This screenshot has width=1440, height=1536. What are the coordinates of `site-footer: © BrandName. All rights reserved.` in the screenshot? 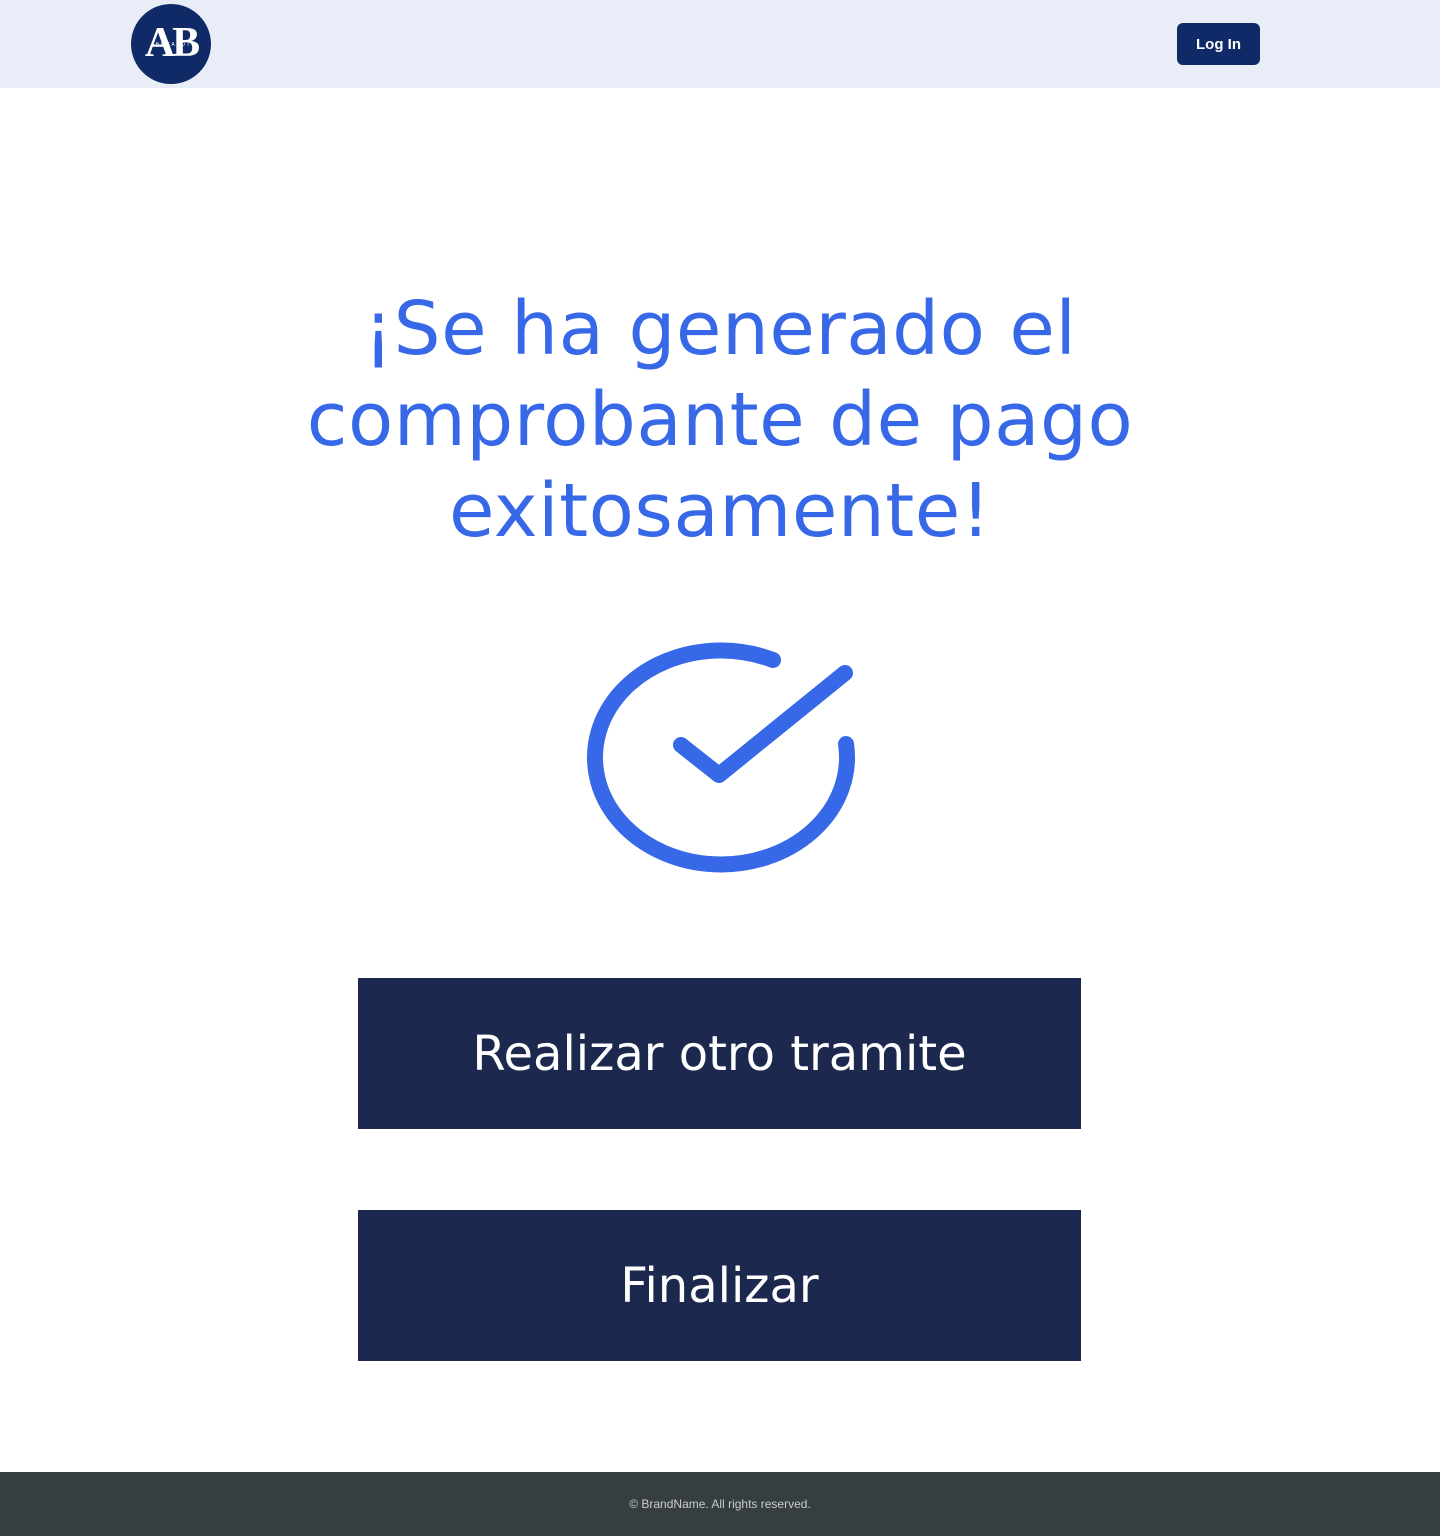 It's located at (720, 1504).